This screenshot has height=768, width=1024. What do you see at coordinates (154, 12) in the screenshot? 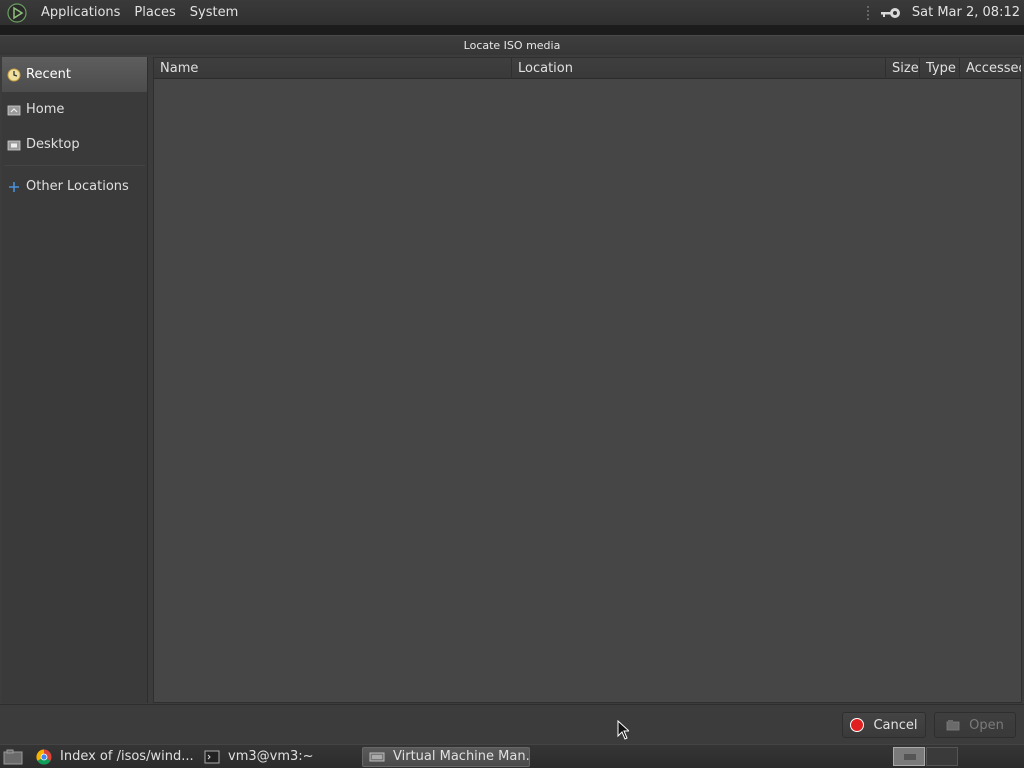
I see `places-menu: Places` at bounding box center [154, 12].